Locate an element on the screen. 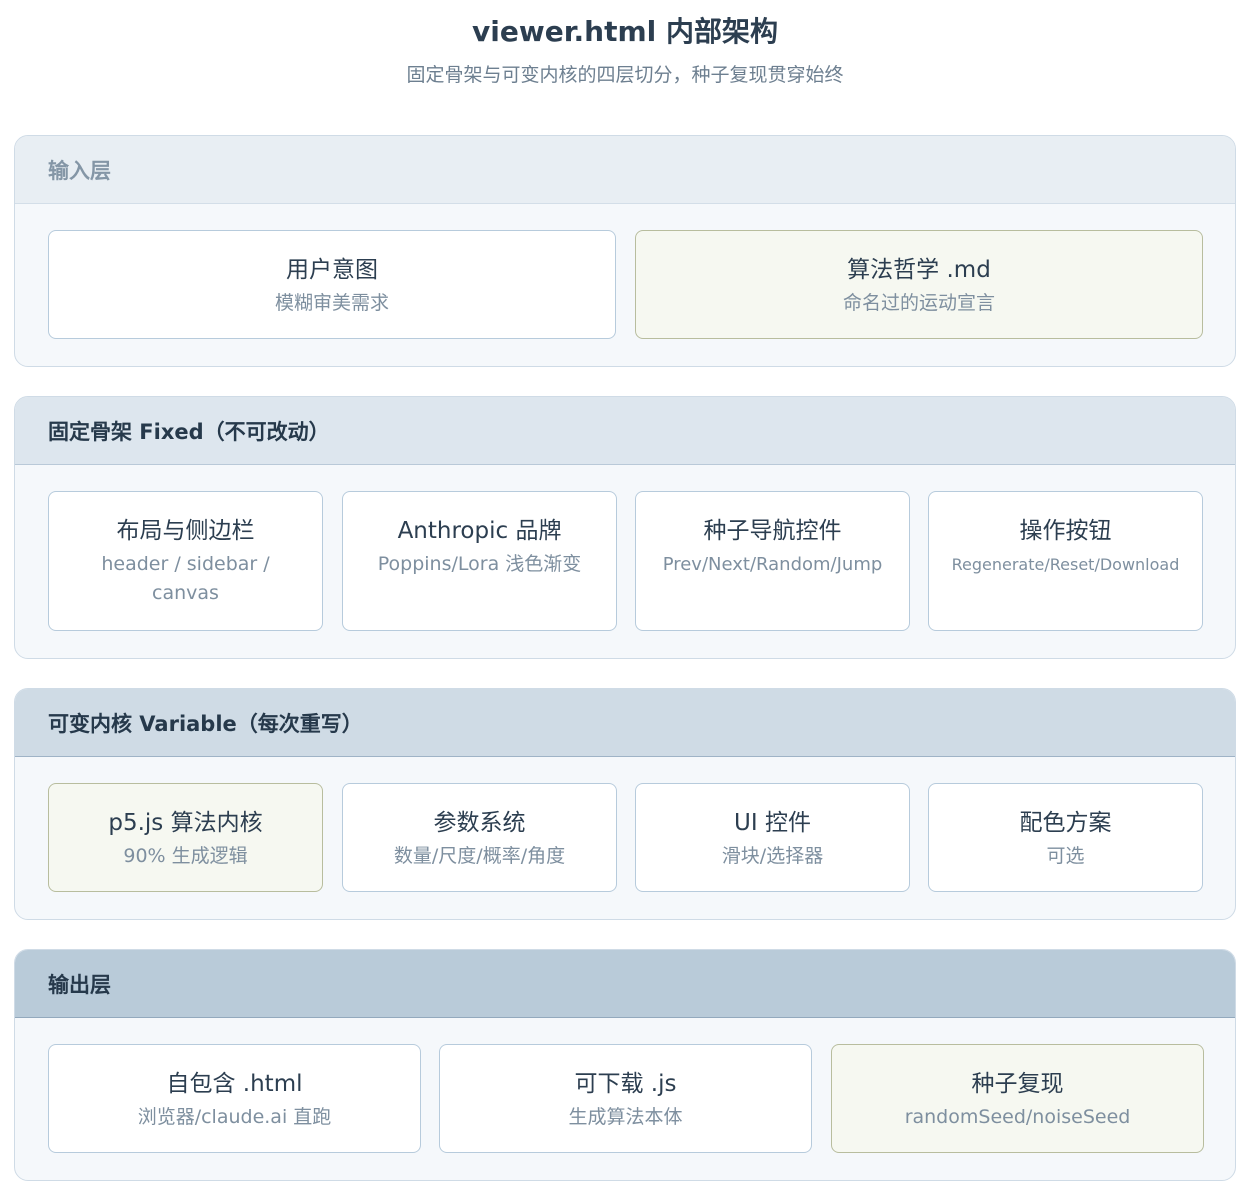 Image resolution: width=1250 pixels, height=1192 pixels. node-user-intent: 用户意图 模糊审美需求 is located at coordinates (332, 284).